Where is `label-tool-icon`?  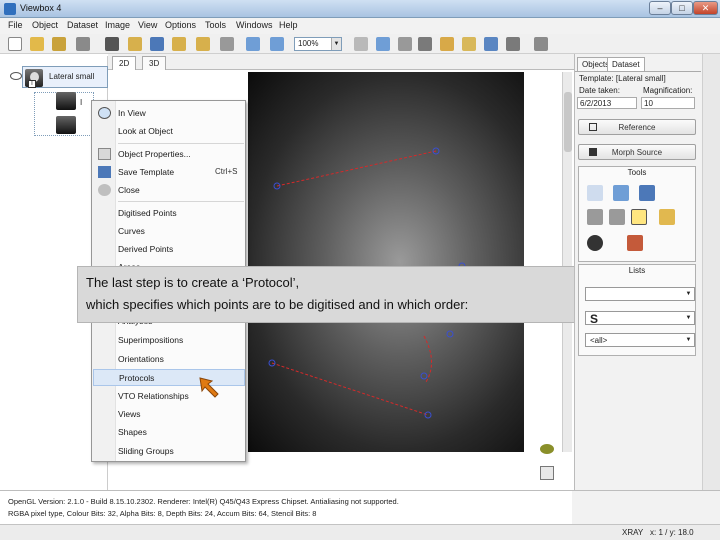 label-tool-icon is located at coordinates (667, 217).